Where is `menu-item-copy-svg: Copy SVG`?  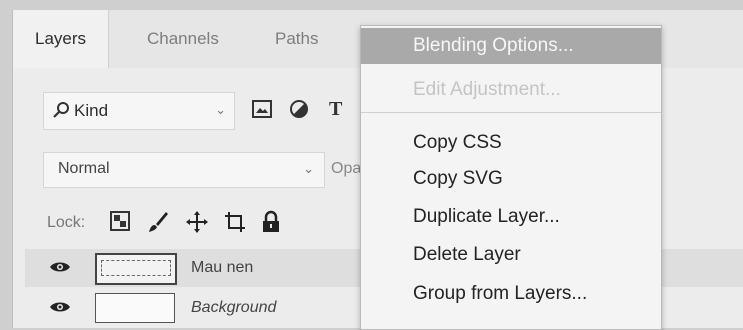
menu-item-copy-svg: Copy SVG is located at coordinates (511, 179).